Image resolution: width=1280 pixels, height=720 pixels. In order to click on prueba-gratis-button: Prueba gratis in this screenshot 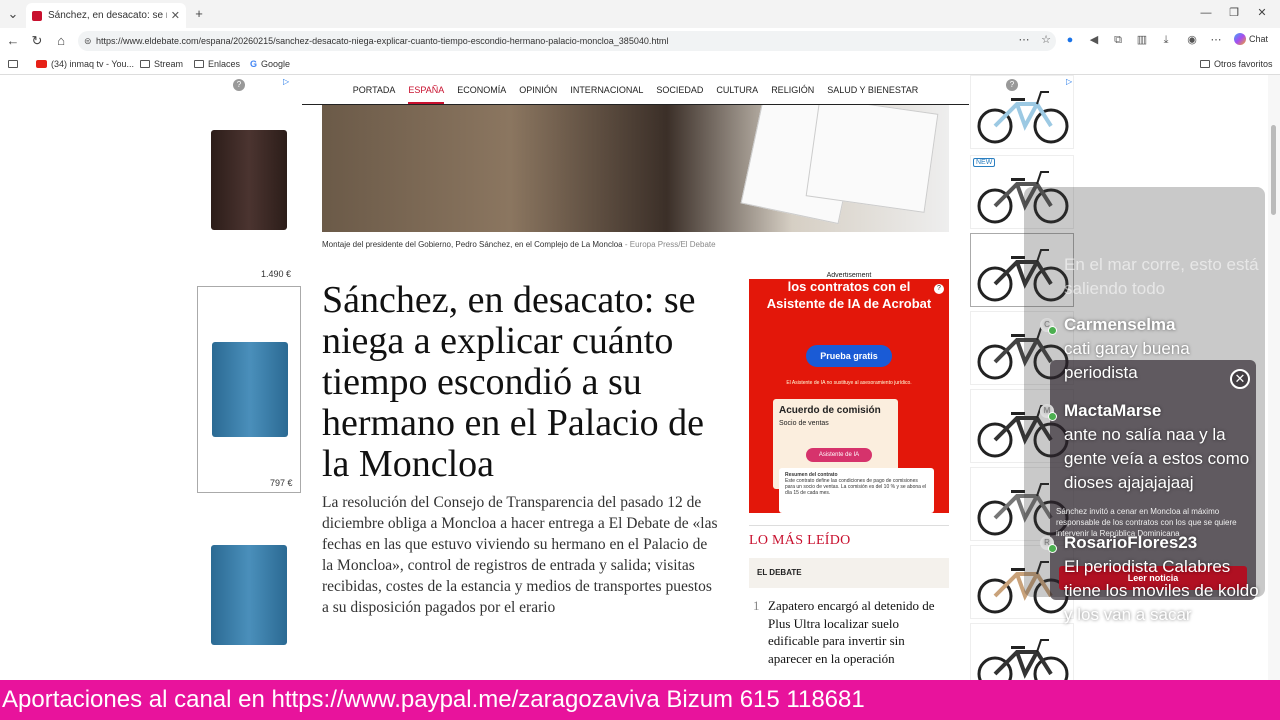, I will do `click(849, 356)`.